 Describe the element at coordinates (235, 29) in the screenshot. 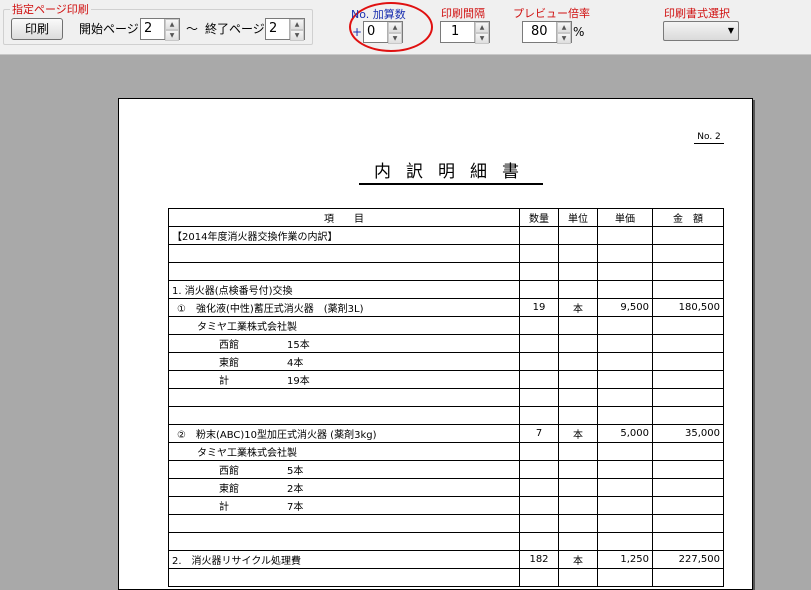

I see `end-page-label: 終了ページ` at that location.